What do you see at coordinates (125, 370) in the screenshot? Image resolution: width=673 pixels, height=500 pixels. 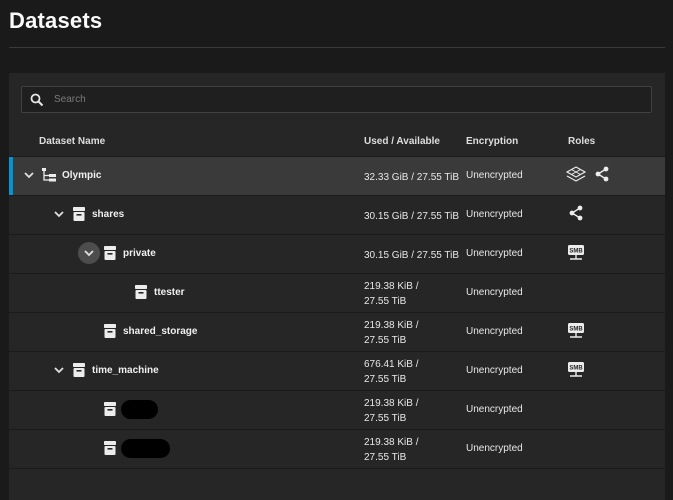 I see `dataset-name: time_machine` at bounding box center [125, 370].